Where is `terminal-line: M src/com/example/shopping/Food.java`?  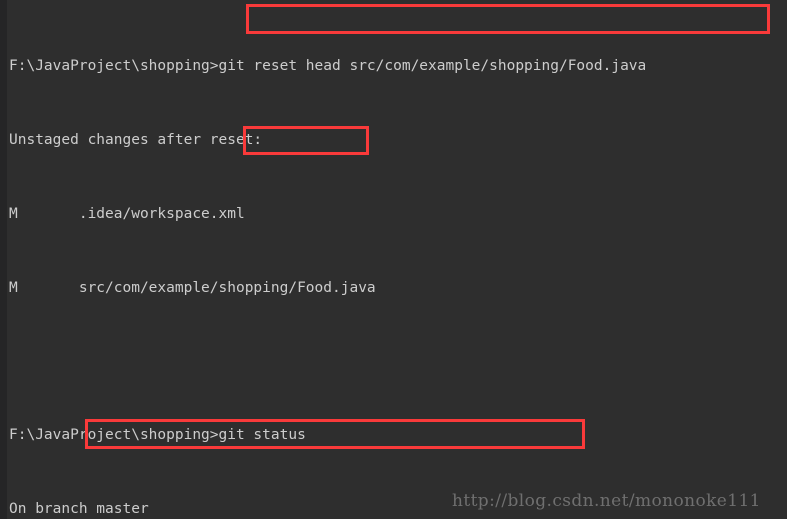 terminal-line: M src/com/example/shopping/Food.java is located at coordinates (192, 287).